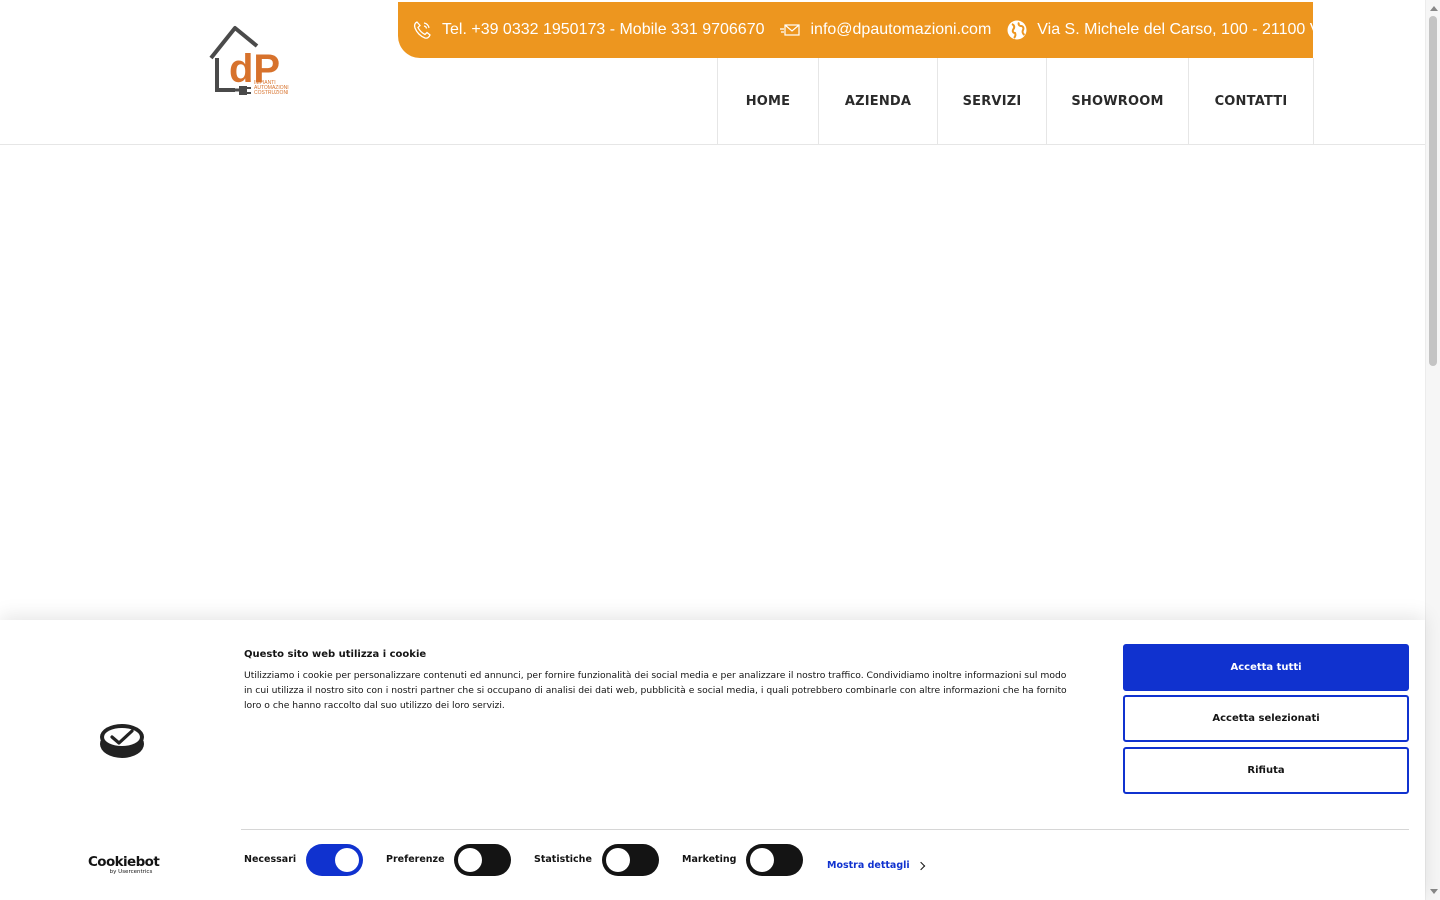  What do you see at coordinates (790, 30) in the screenshot?
I see `mail-icon` at bounding box center [790, 30].